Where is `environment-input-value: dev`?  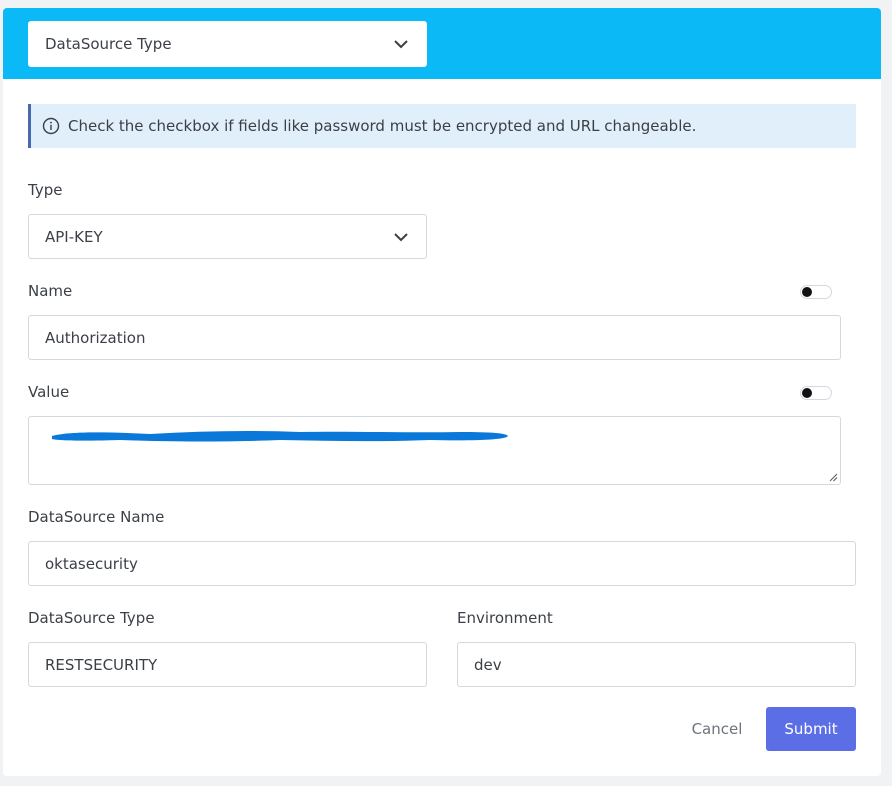
environment-input-value: dev is located at coordinates (488, 664).